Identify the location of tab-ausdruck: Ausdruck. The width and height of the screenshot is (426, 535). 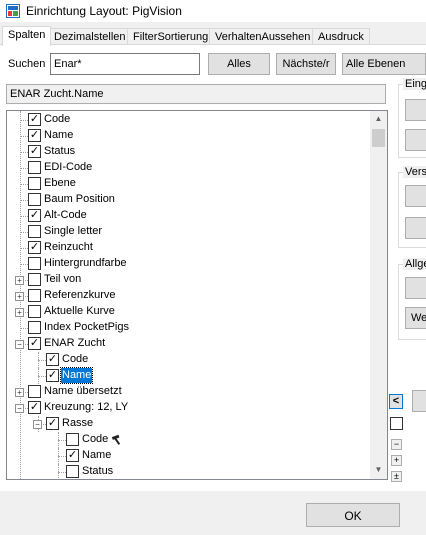
(341, 36).